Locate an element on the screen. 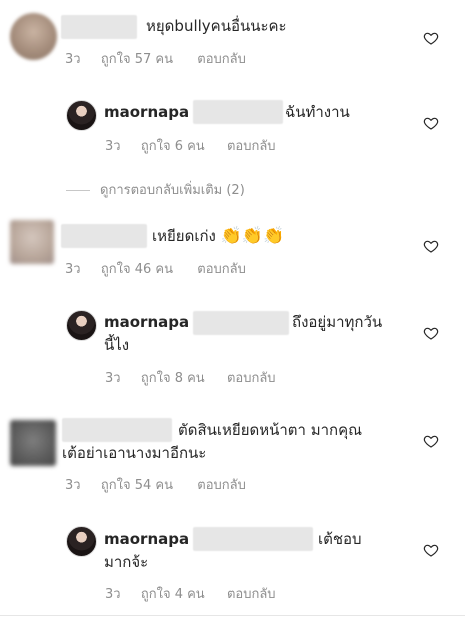 This screenshot has width=465, height=623. likes-count: ถูกใจ 57 คน is located at coordinates (137, 59).